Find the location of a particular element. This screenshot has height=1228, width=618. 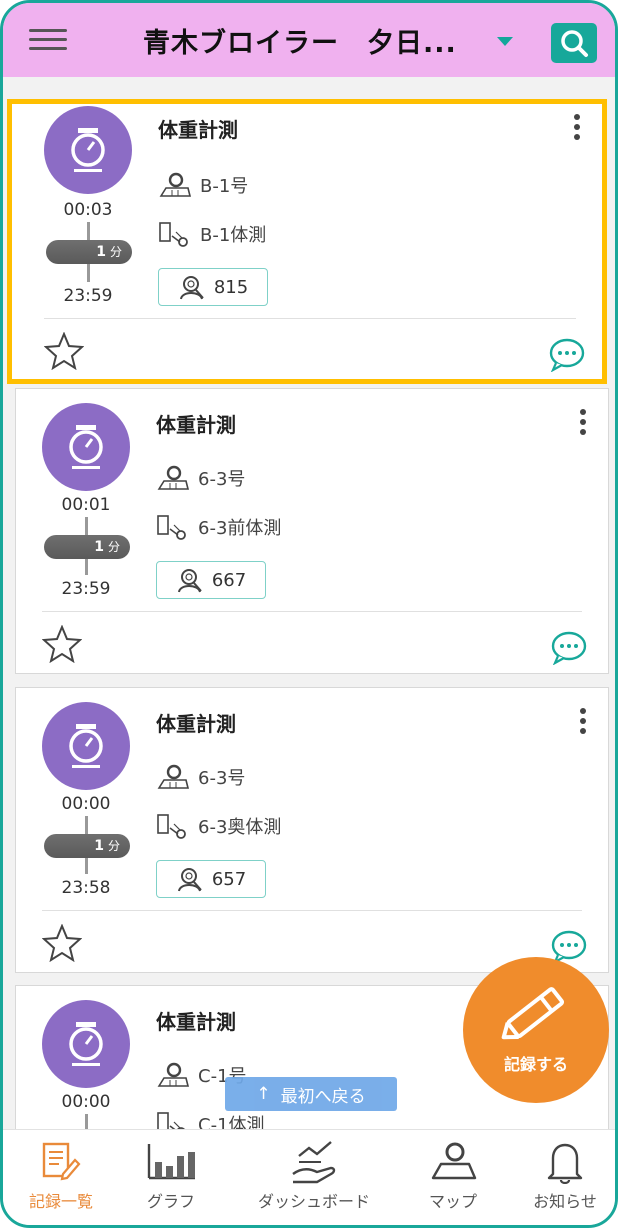

location-label: B-1号 is located at coordinates (224, 186).